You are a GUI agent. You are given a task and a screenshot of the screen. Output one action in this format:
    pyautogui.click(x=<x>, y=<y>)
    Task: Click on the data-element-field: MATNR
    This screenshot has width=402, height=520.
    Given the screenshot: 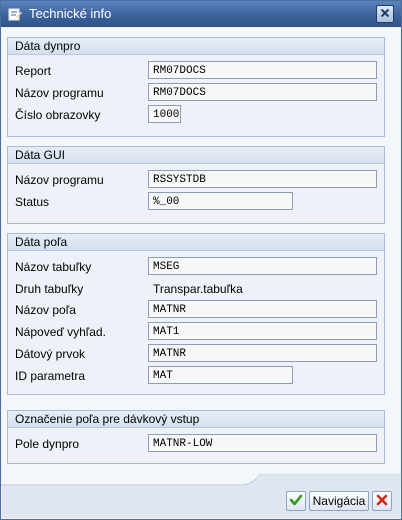 What is the action you would take?
    pyautogui.click(x=262, y=353)
    